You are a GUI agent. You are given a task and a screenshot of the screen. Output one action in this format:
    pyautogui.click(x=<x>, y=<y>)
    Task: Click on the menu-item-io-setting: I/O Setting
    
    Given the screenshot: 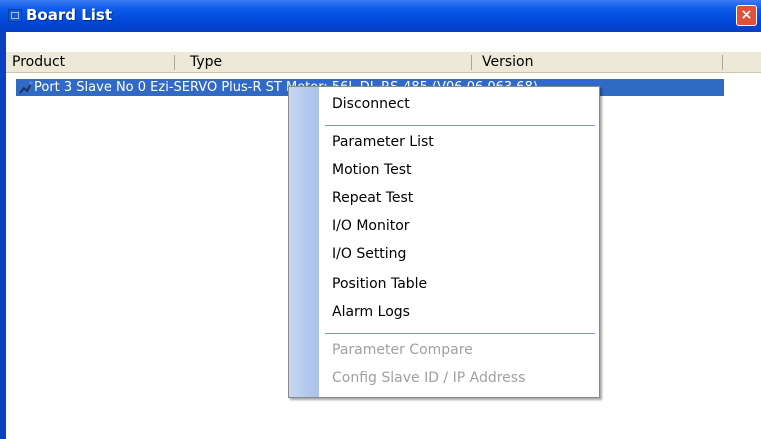 What is the action you would take?
    pyautogui.click(x=369, y=254)
    